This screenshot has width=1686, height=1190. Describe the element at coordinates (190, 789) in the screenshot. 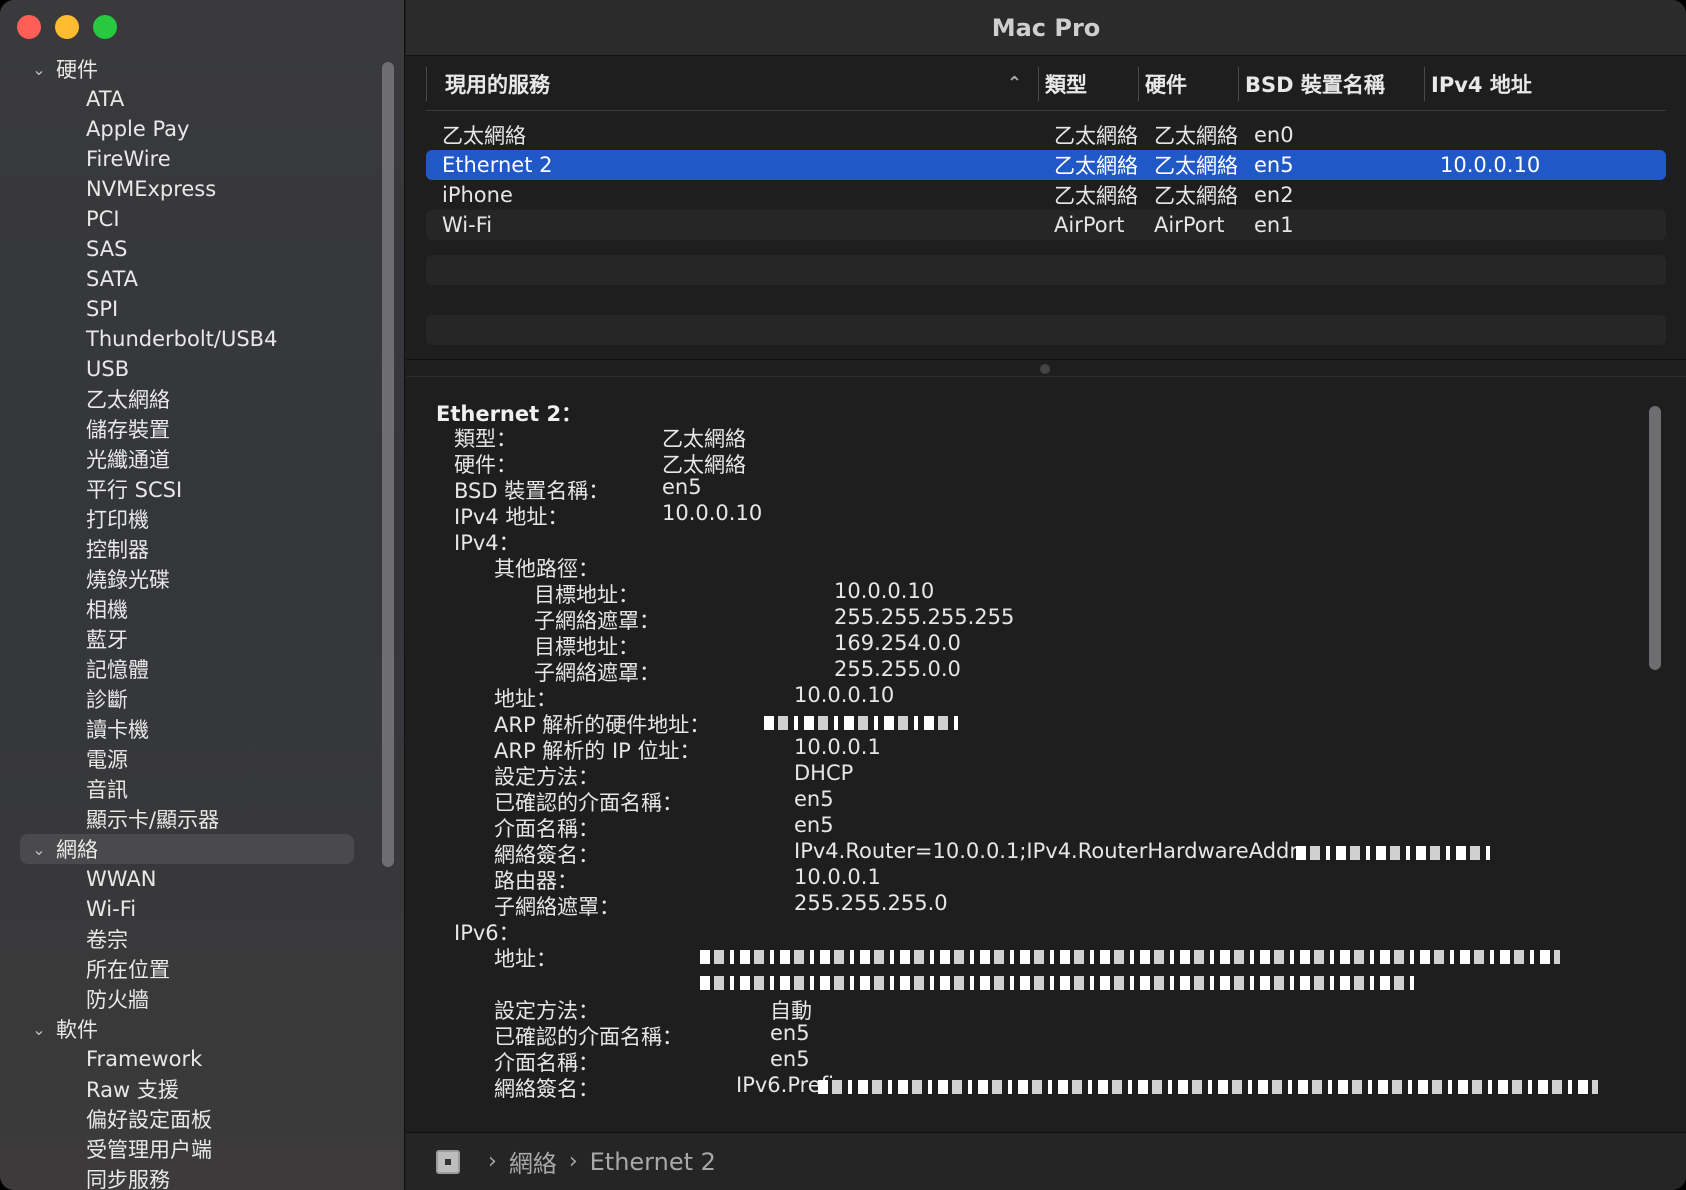

I see `sidebar-item: 音訊` at that location.